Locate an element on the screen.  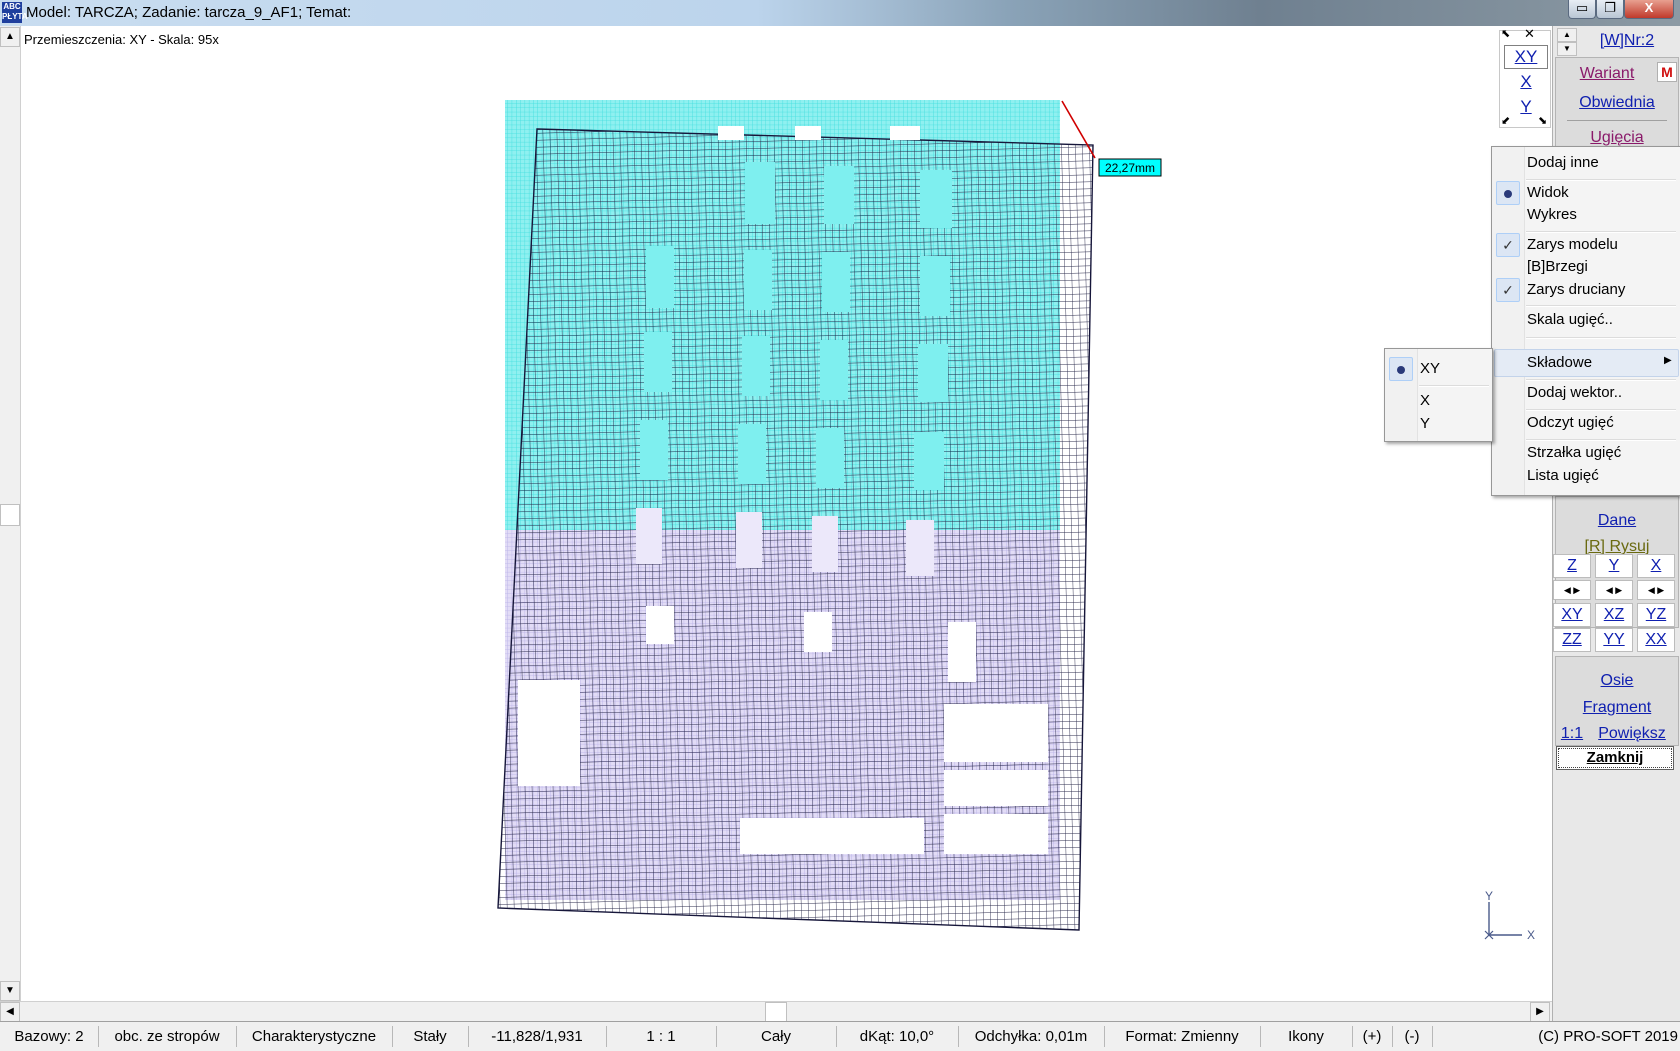
wariant-badge: M is located at coordinates (1667, 72).